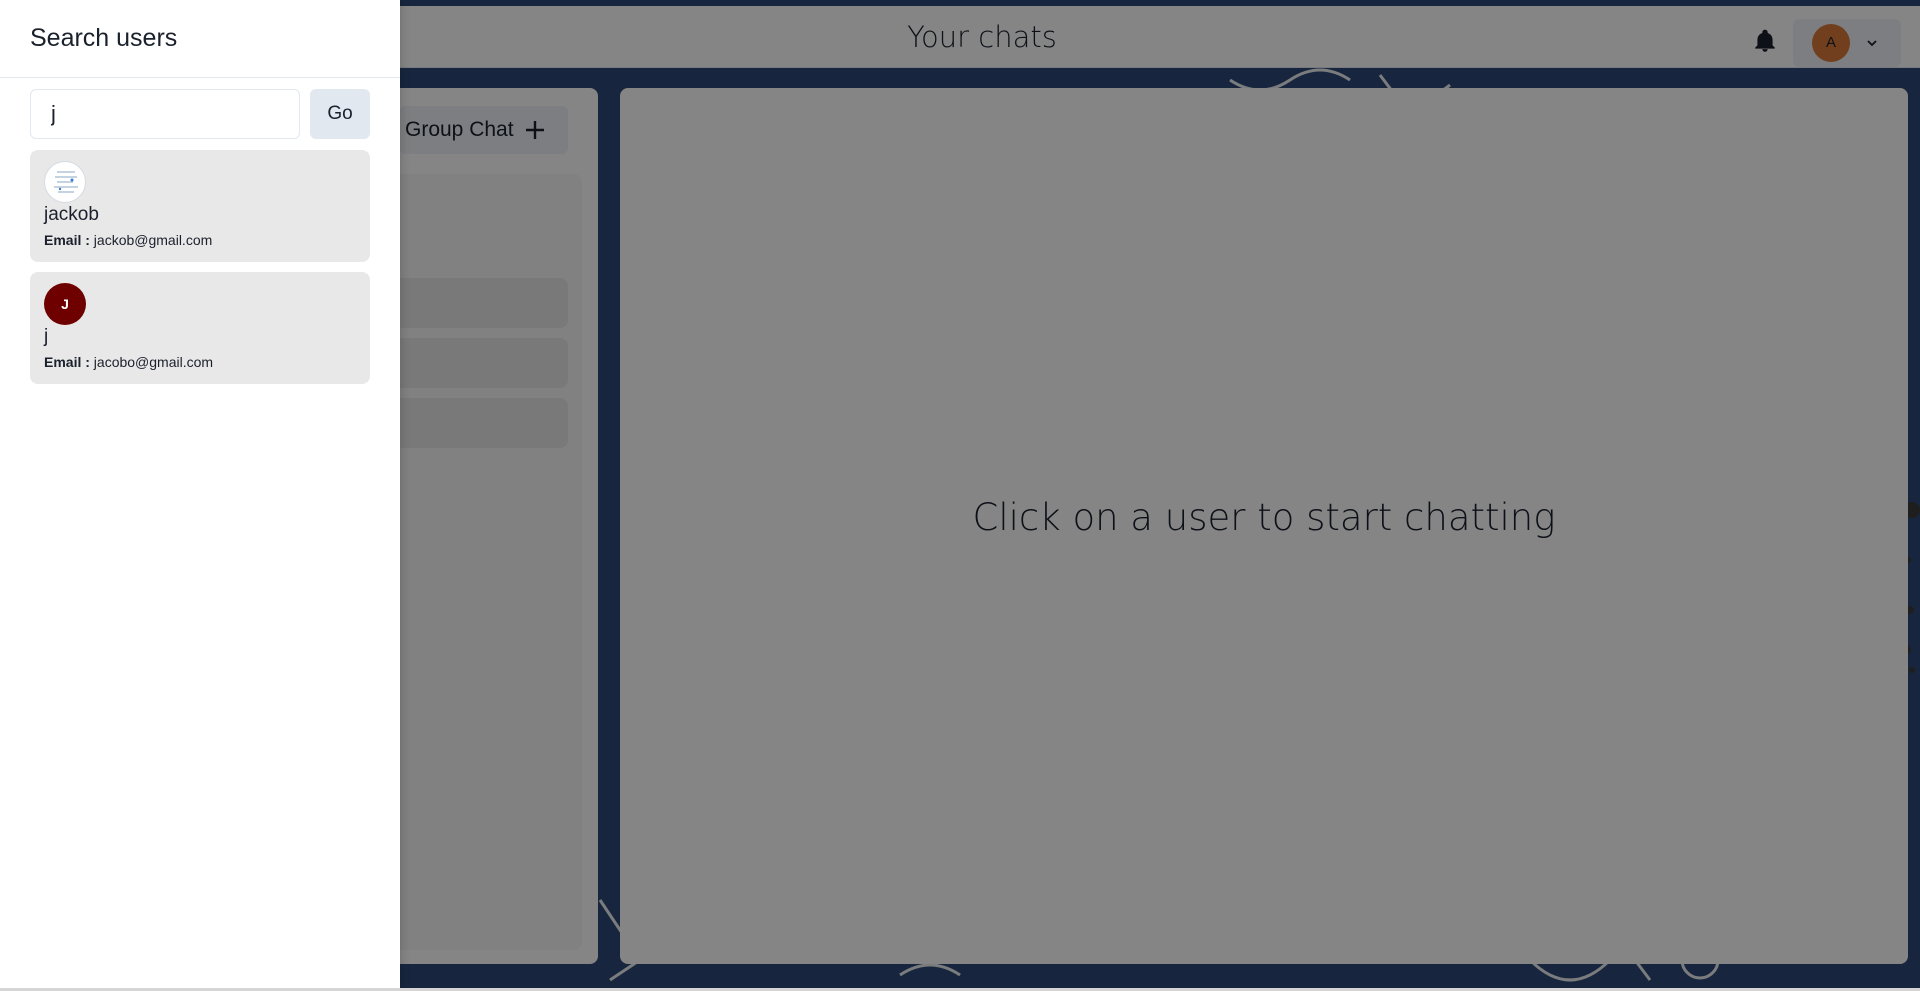 This screenshot has height=991, width=1920. I want to click on avatar: J, so click(65, 304).